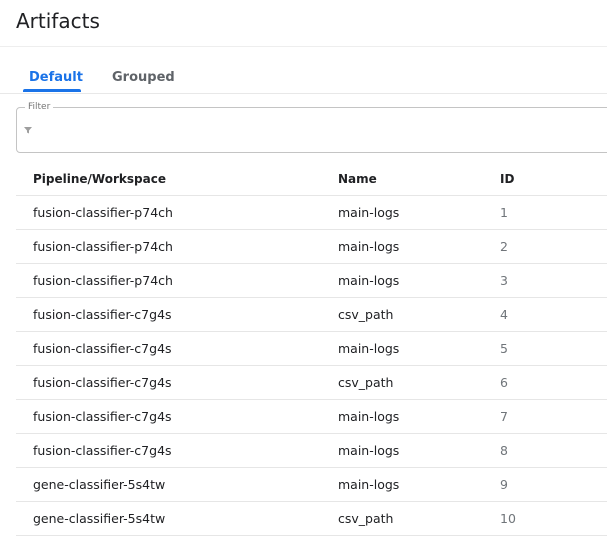  What do you see at coordinates (311, 315) in the screenshot?
I see `table-row: fusion-classifier-c7g4s csv_path 4` at bounding box center [311, 315].